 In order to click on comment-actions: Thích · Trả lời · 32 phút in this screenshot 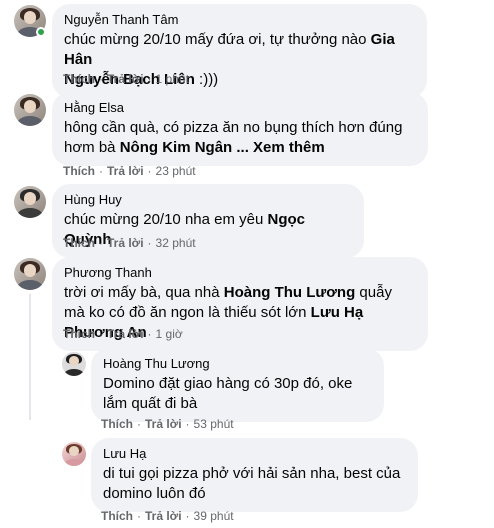, I will do `click(129, 243)`.